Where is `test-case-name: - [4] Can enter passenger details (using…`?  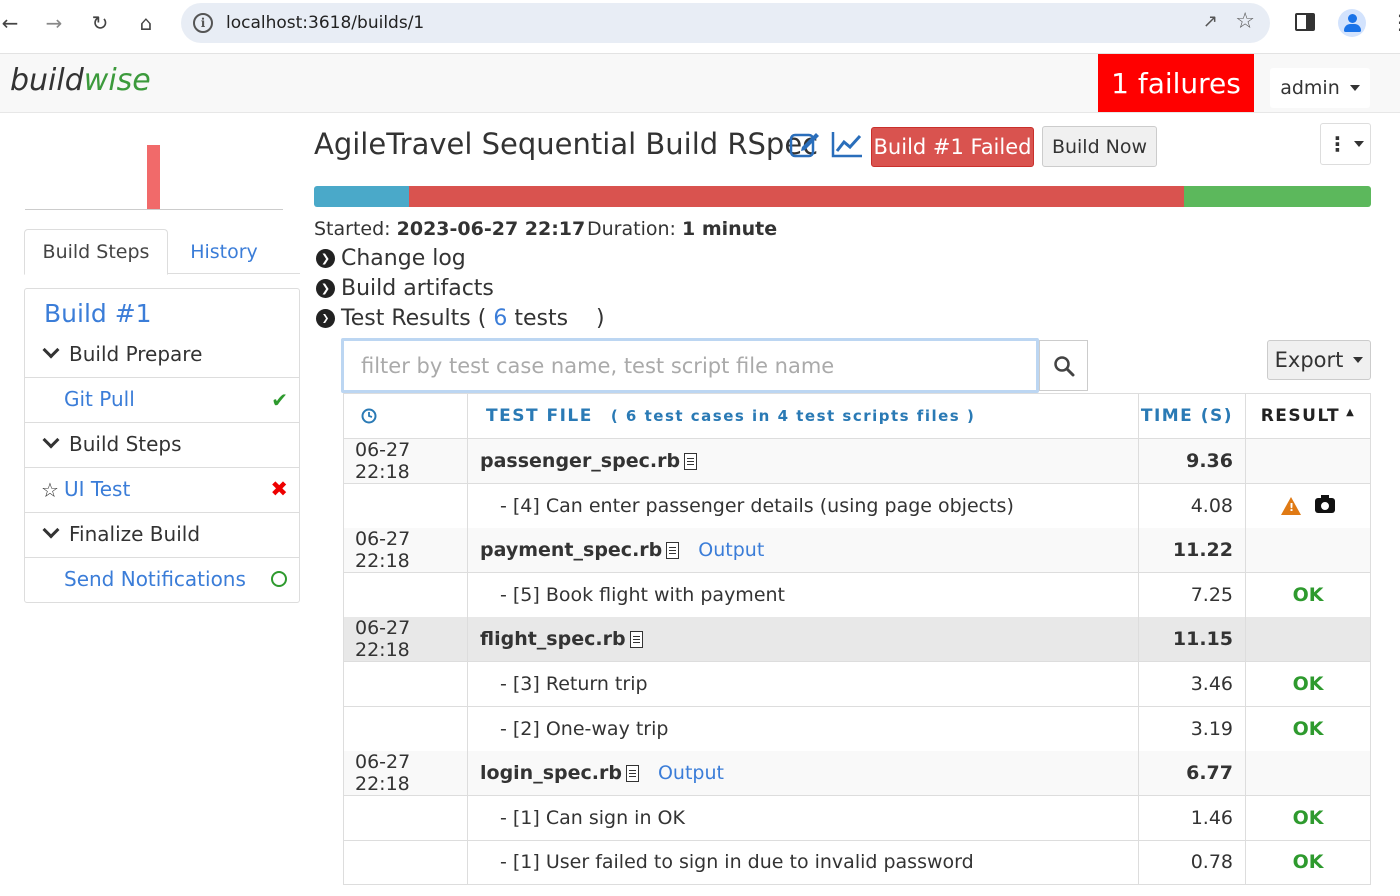 test-case-name: - [4] Can enter passenger details (using… is located at coordinates (757, 505).